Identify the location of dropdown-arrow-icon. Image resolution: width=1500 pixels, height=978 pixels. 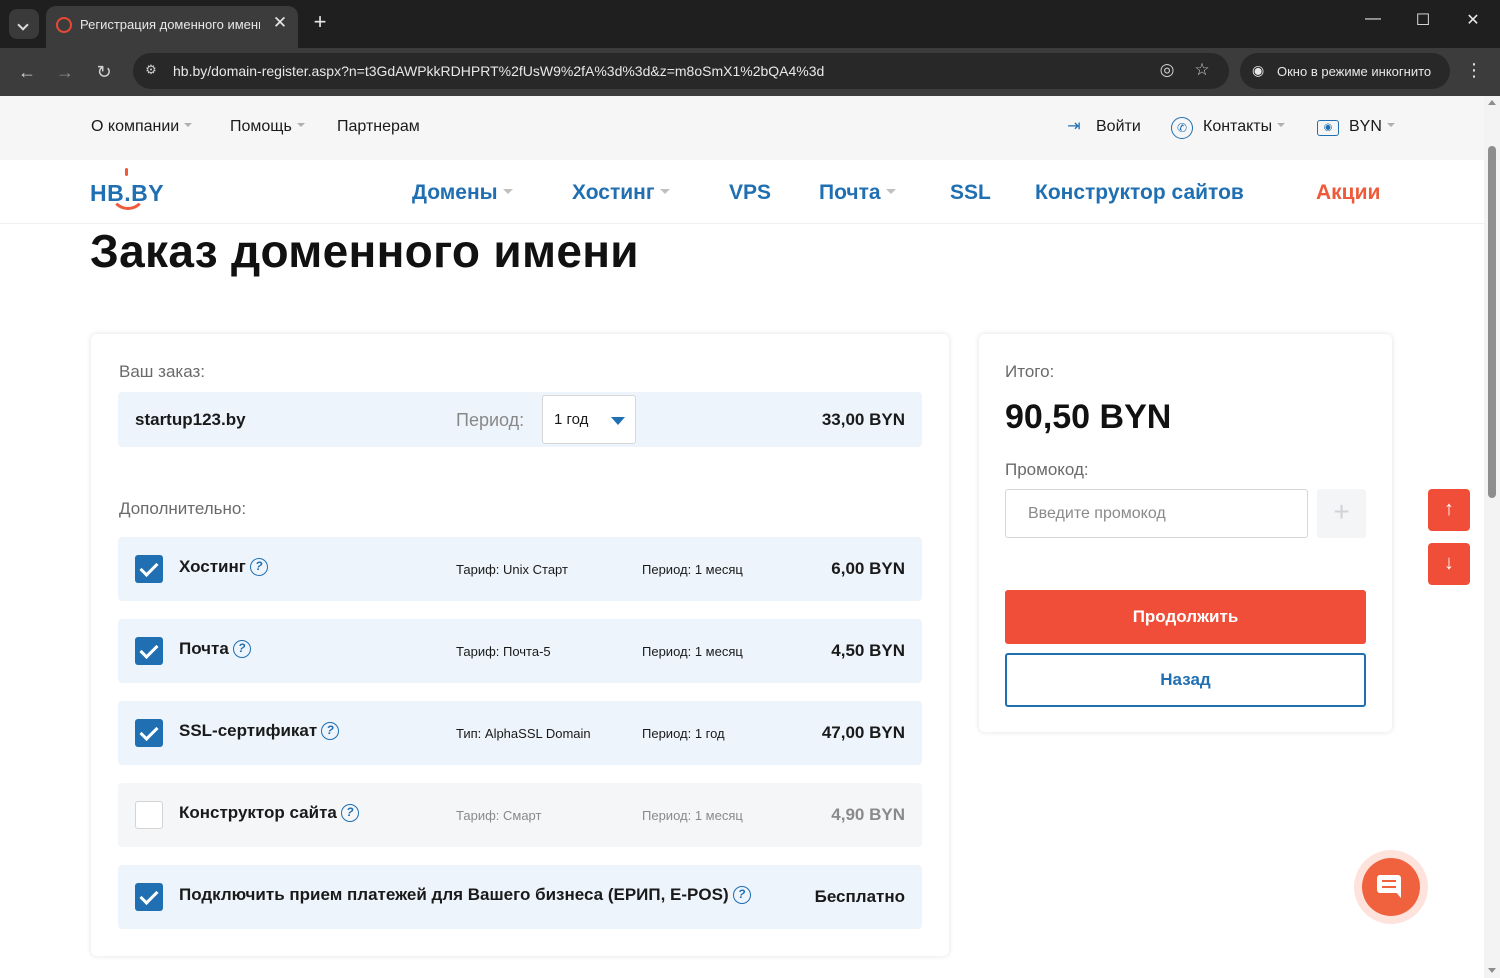
(618, 421).